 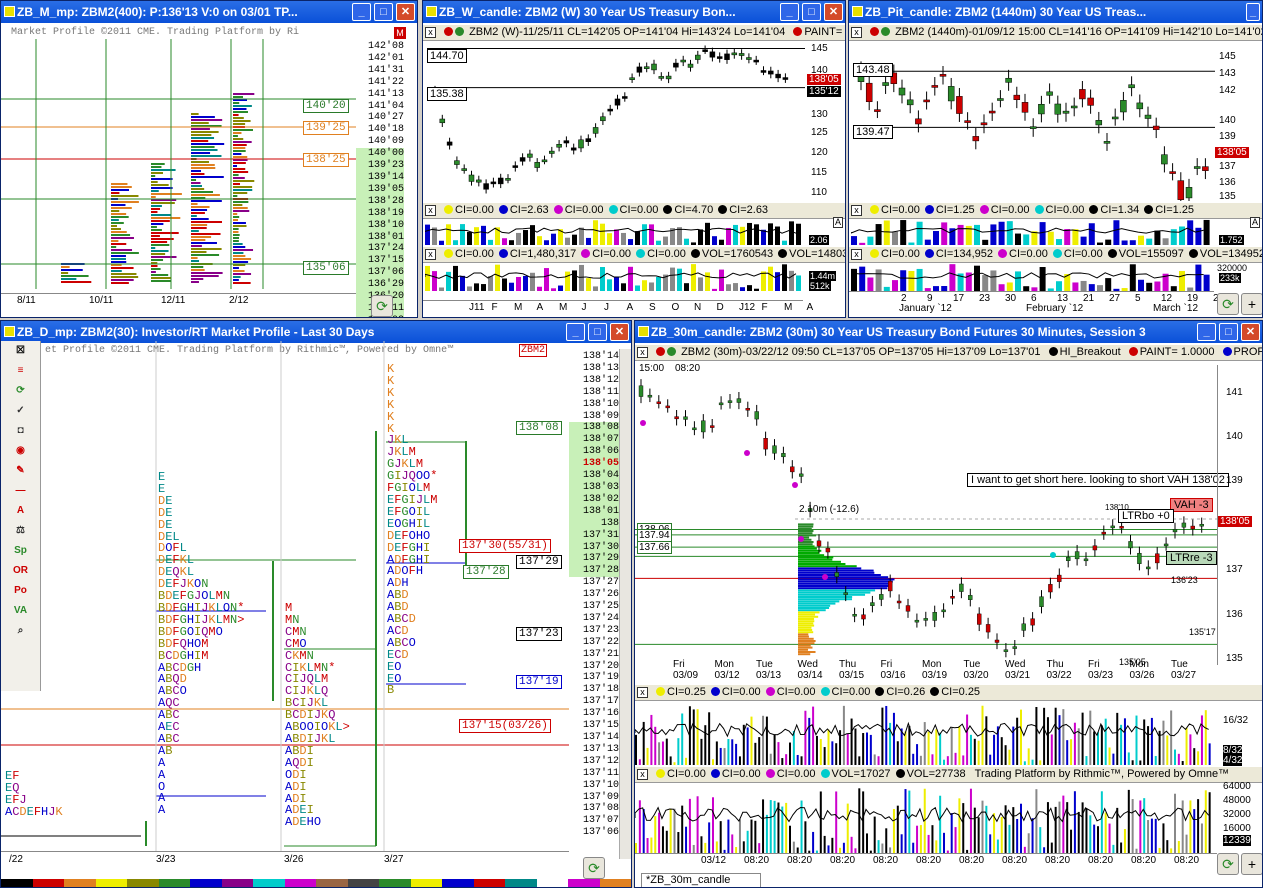 I want to click on price-level: 137'07, so click(x=600, y=821).